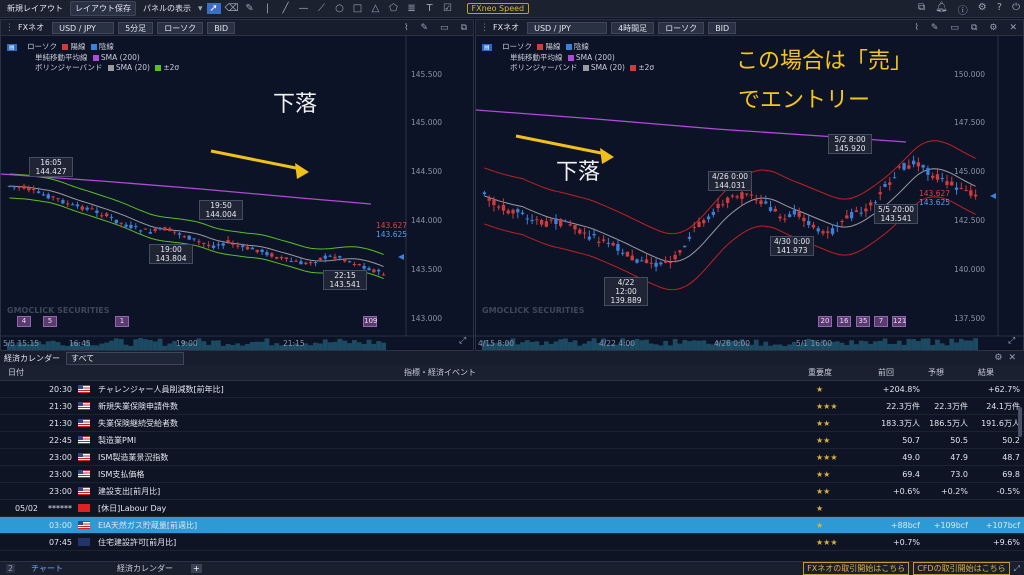  What do you see at coordinates (512, 508) in the screenshot?
I see `calendar-row: 05/02 ****** [休日]Labour Day ★` at bounding box center [512, 508].